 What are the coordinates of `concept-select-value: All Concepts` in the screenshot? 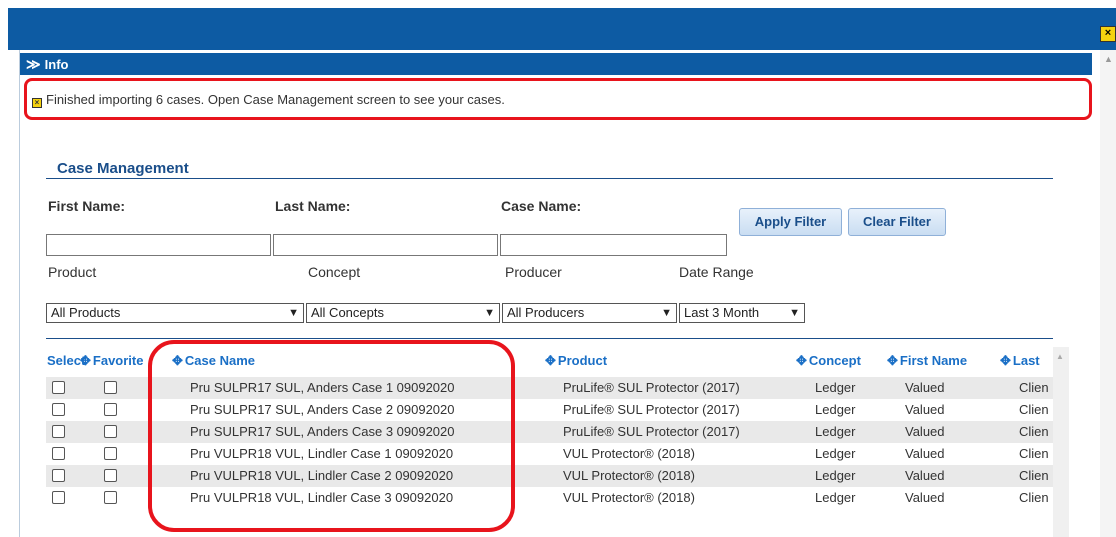 It's located at (347, 312).